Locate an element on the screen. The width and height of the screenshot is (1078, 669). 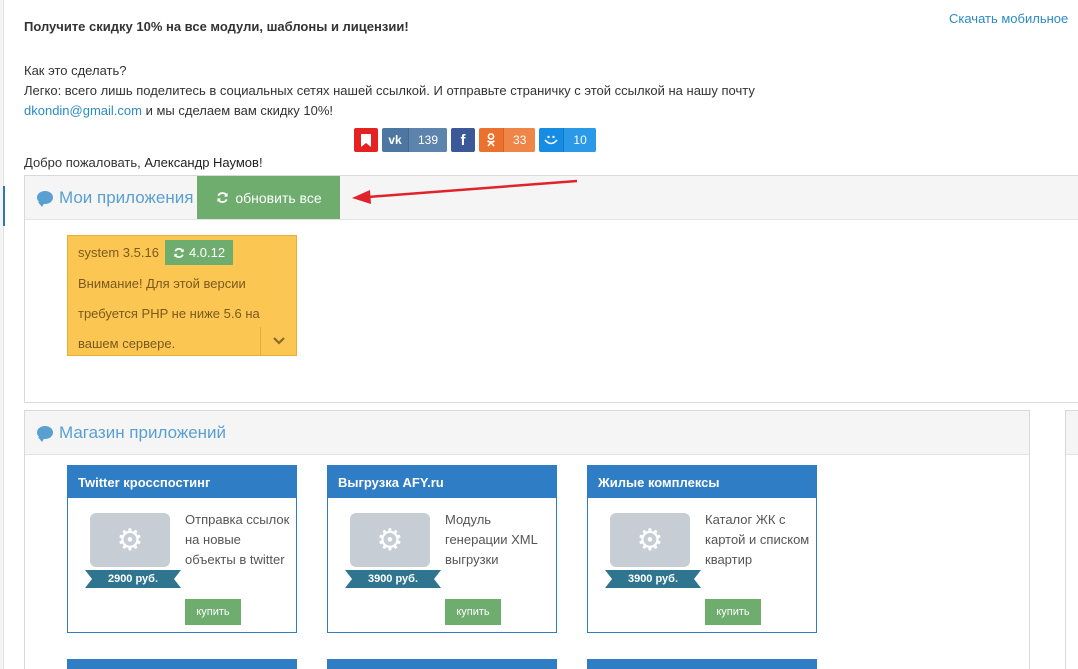
promo-question: Как это сделать? is located at coordinates (75, 70).